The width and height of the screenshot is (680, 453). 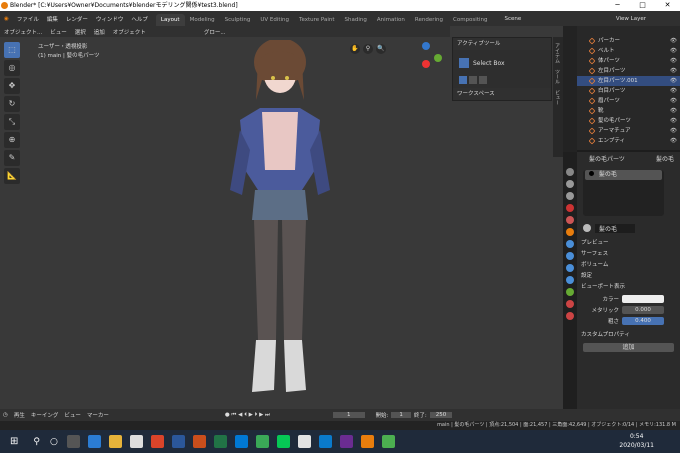 I want to click on mode-subtract-icon, so click(x=483, y=80).